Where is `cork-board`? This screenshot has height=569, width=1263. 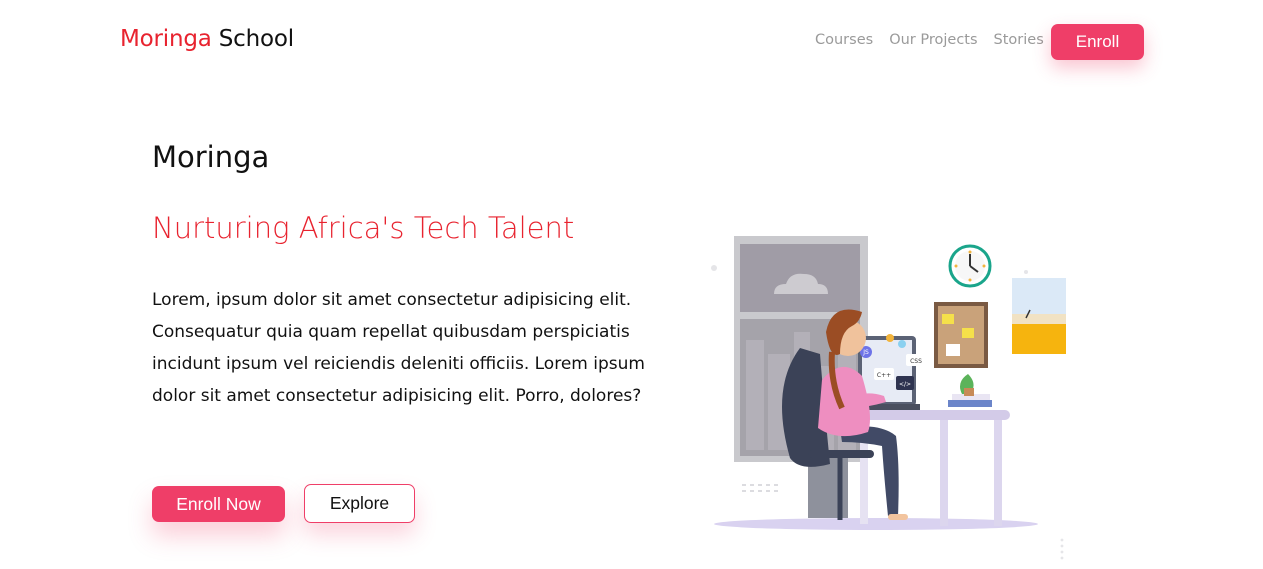 cork-board is located at coordinates (961, 335).